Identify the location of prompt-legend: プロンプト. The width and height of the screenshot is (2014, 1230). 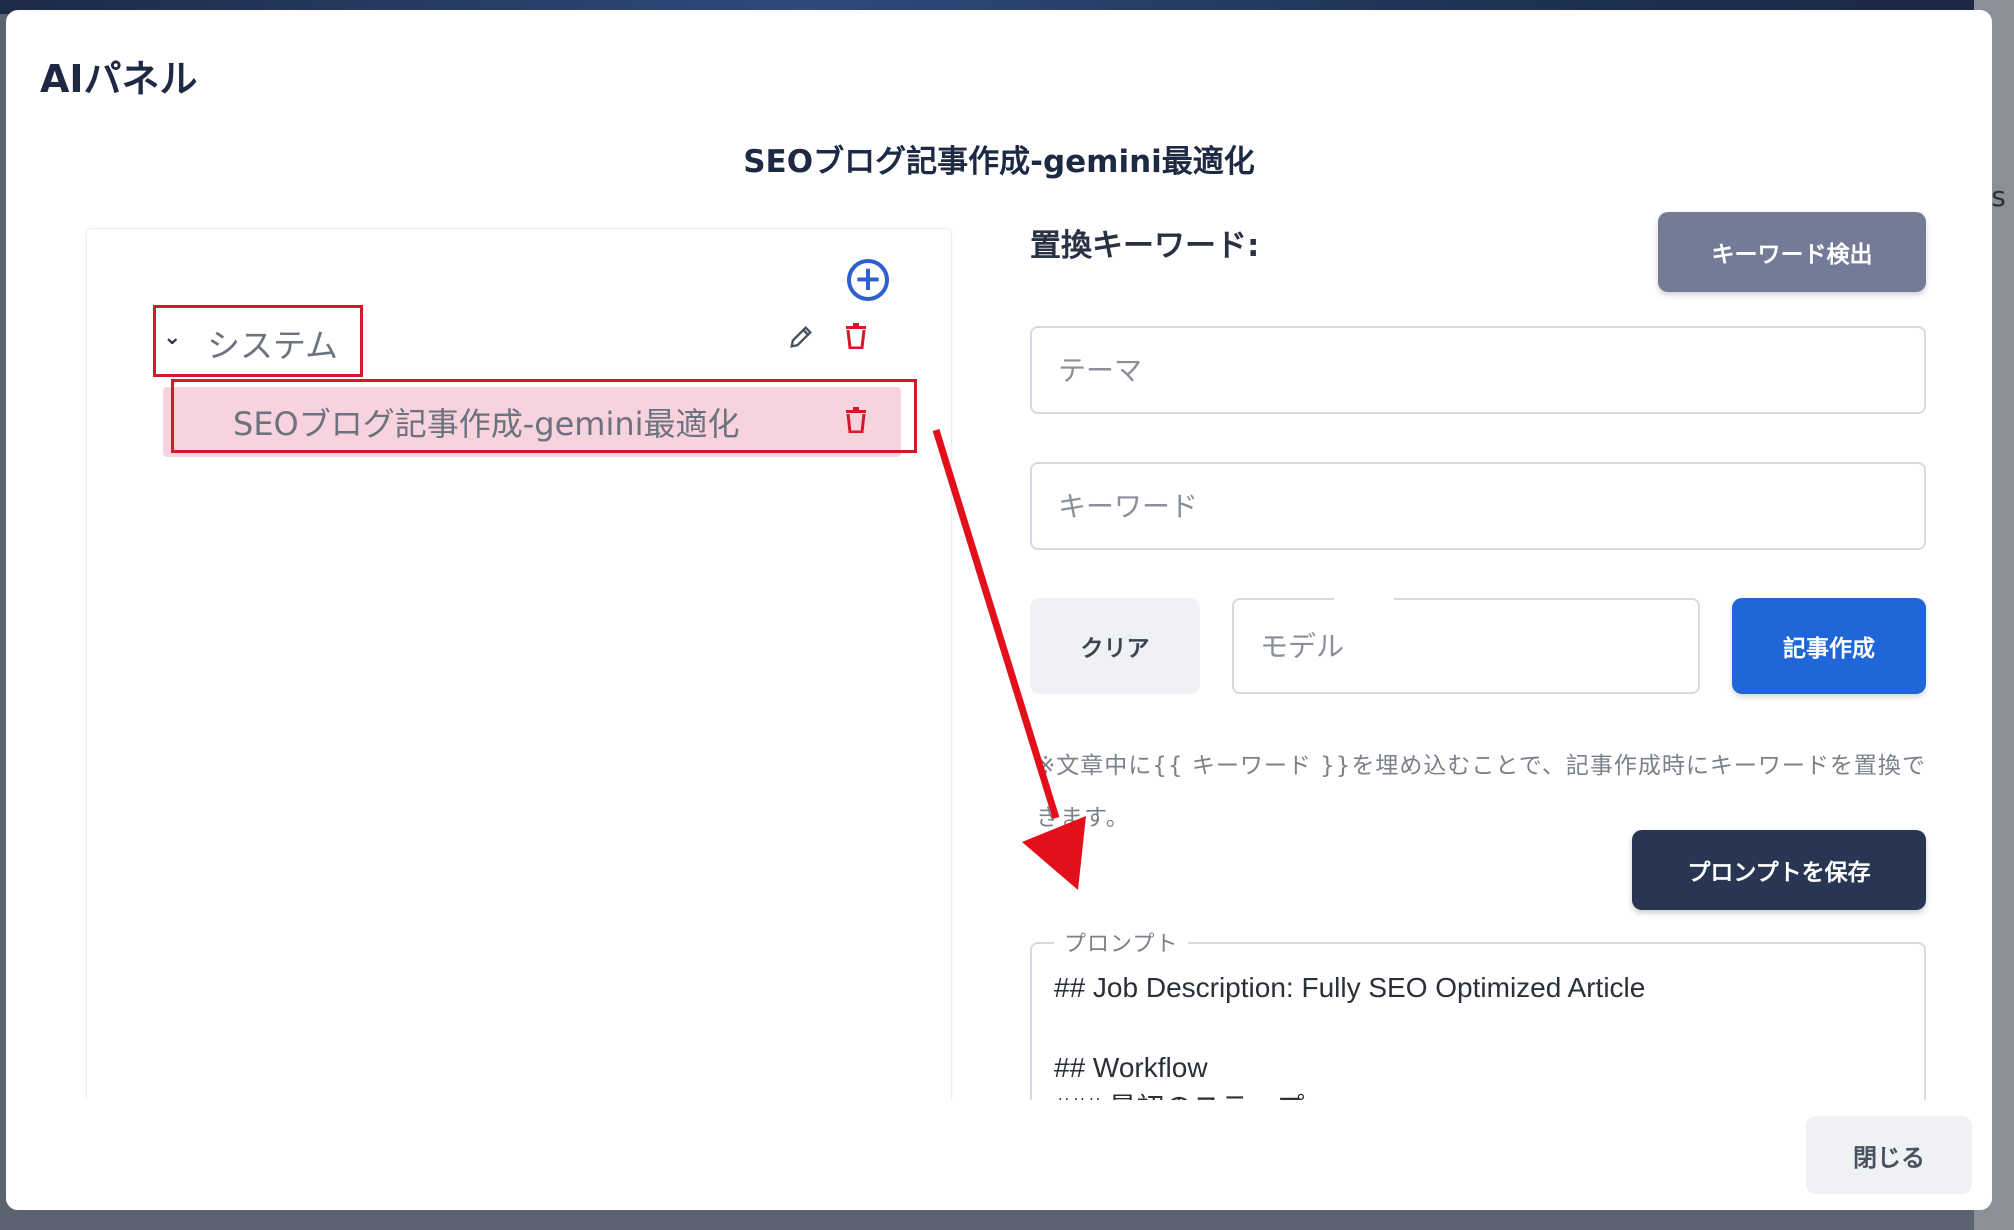
(1121, 942).